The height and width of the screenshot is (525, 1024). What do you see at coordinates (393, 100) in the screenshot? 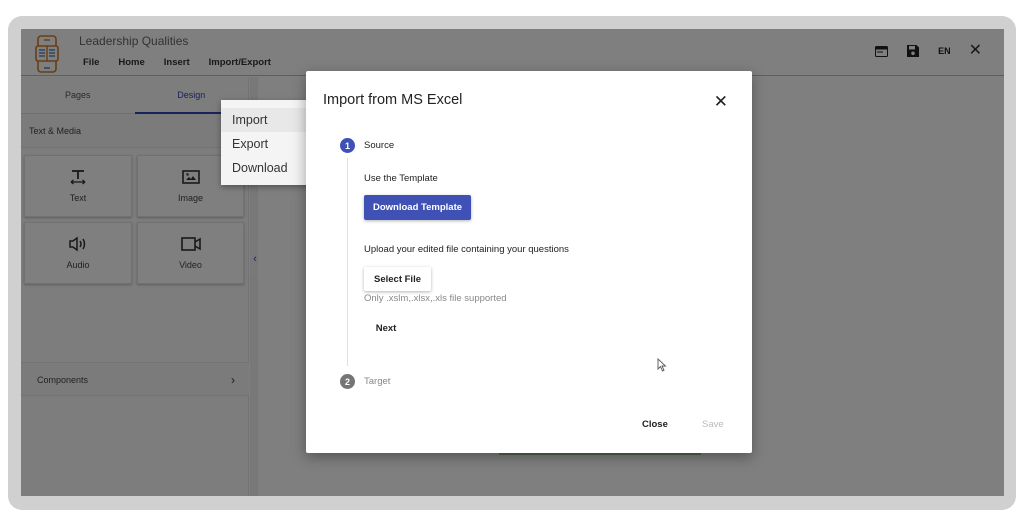
I see `dialog-title: Import from MS Excel` at bounding box center [393, 100].